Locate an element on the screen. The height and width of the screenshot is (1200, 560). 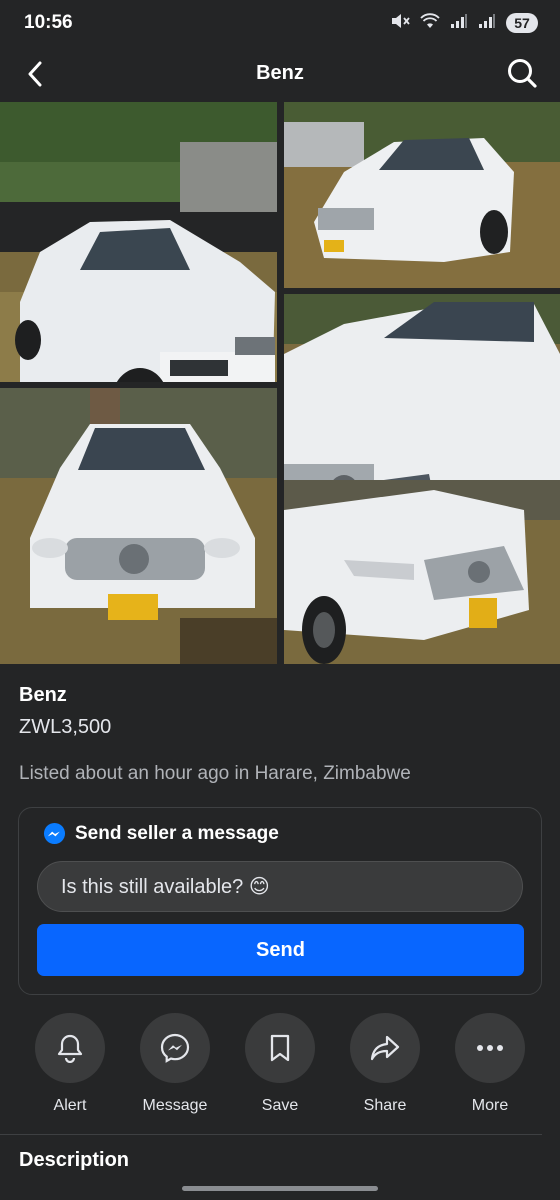
wifi-icon is located at coordinates (430, 23).